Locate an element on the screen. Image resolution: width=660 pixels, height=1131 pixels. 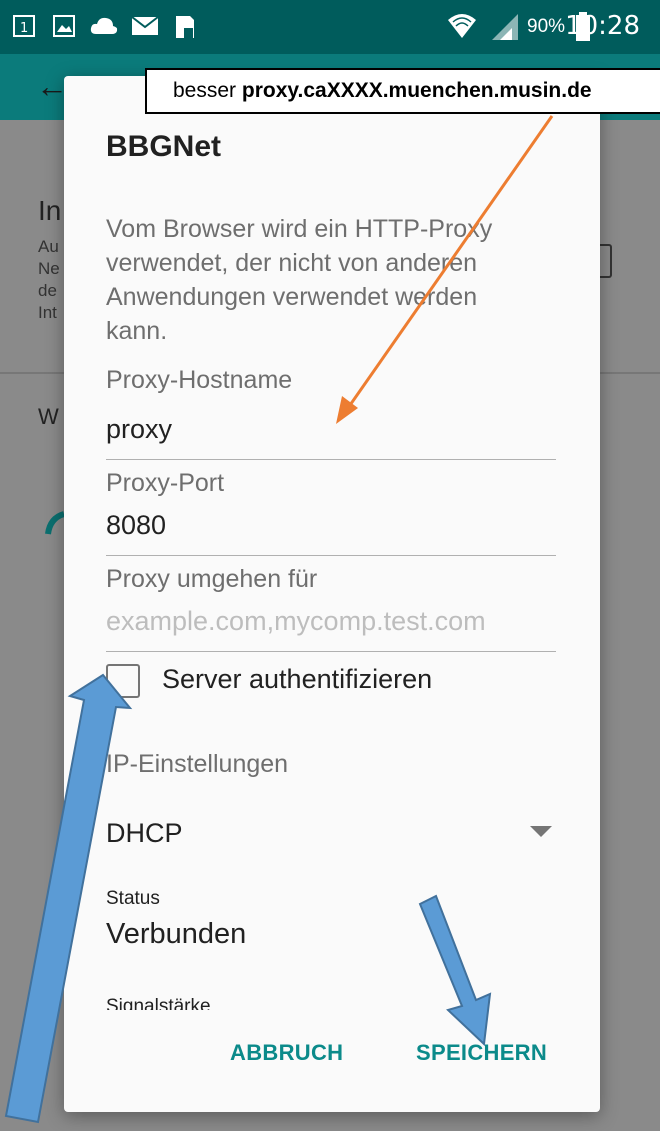
blue-arrow-save is located at coordinates (455, 970).